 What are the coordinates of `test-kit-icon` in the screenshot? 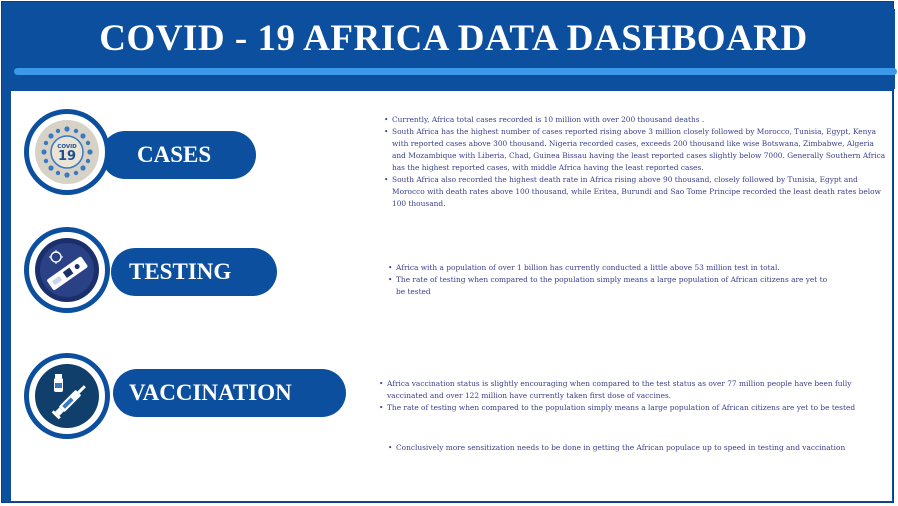 It's located at (67, 270).